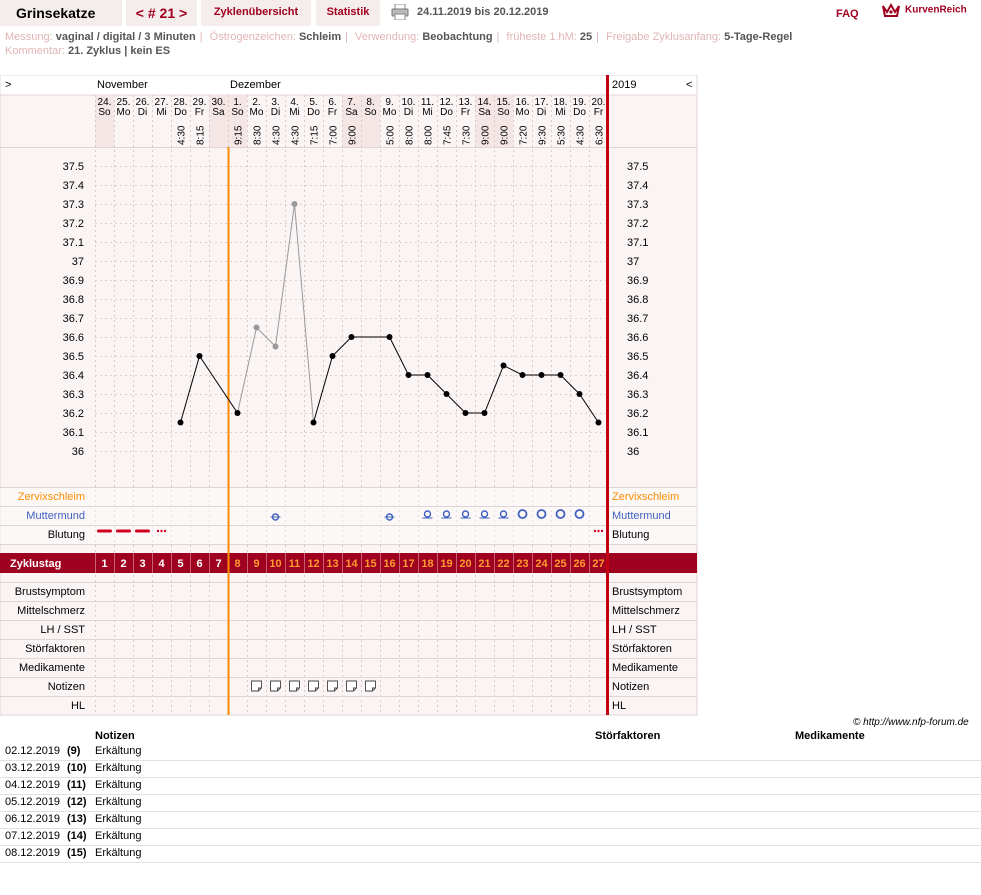 Image resolution: width=981 pixels, height=895 pixels. What do you see at coordinates (483, 12) in the screenshot?
I see `date-range: 24.11.2019 bis 20.12.2019` at bounding box center [483, 12].